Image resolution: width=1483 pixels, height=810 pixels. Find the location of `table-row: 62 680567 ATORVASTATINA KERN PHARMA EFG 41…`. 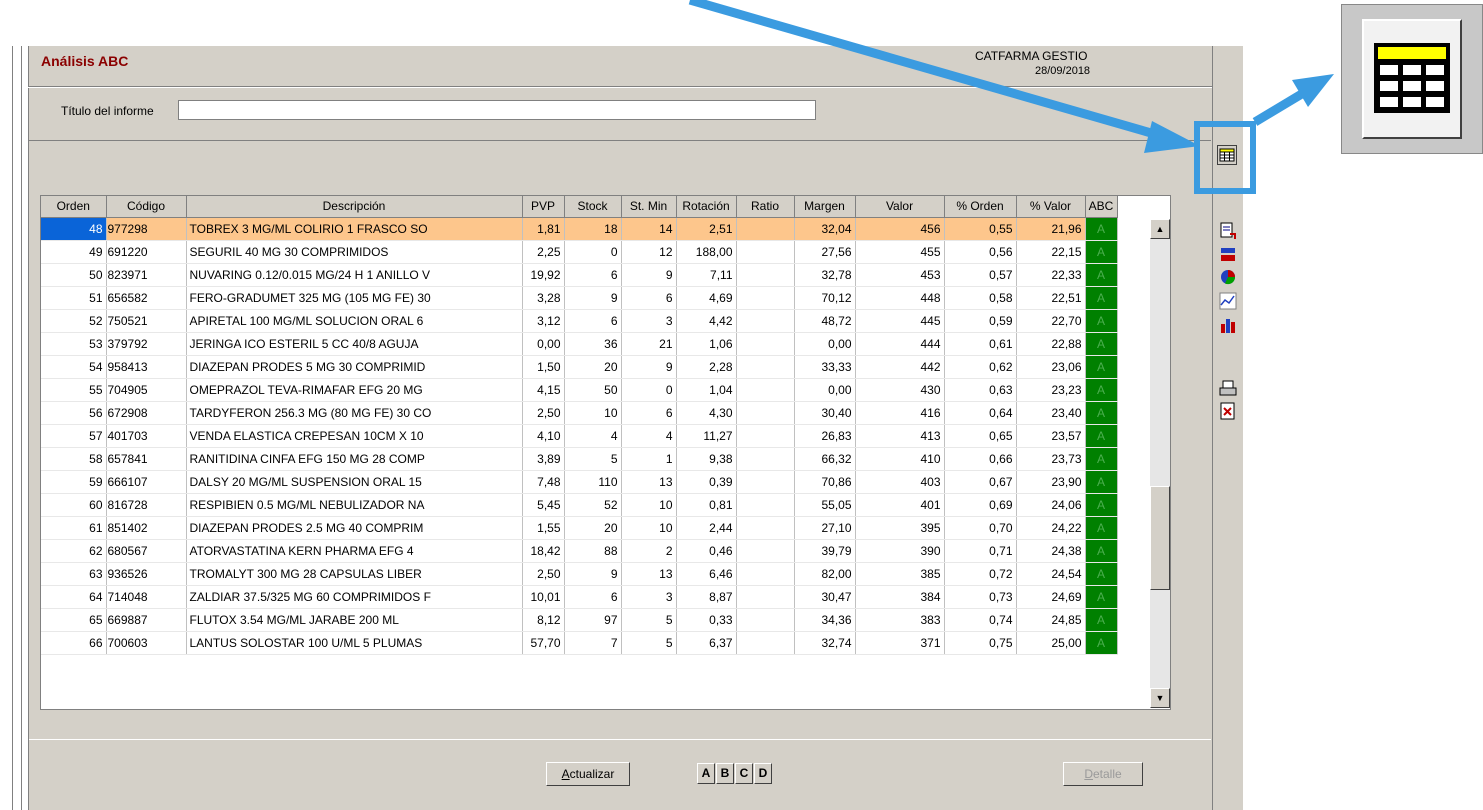

table-row: 62 680567 ATORVASTATINA KERN PHARMA EFG 41… is located at coordinates (579, 551).